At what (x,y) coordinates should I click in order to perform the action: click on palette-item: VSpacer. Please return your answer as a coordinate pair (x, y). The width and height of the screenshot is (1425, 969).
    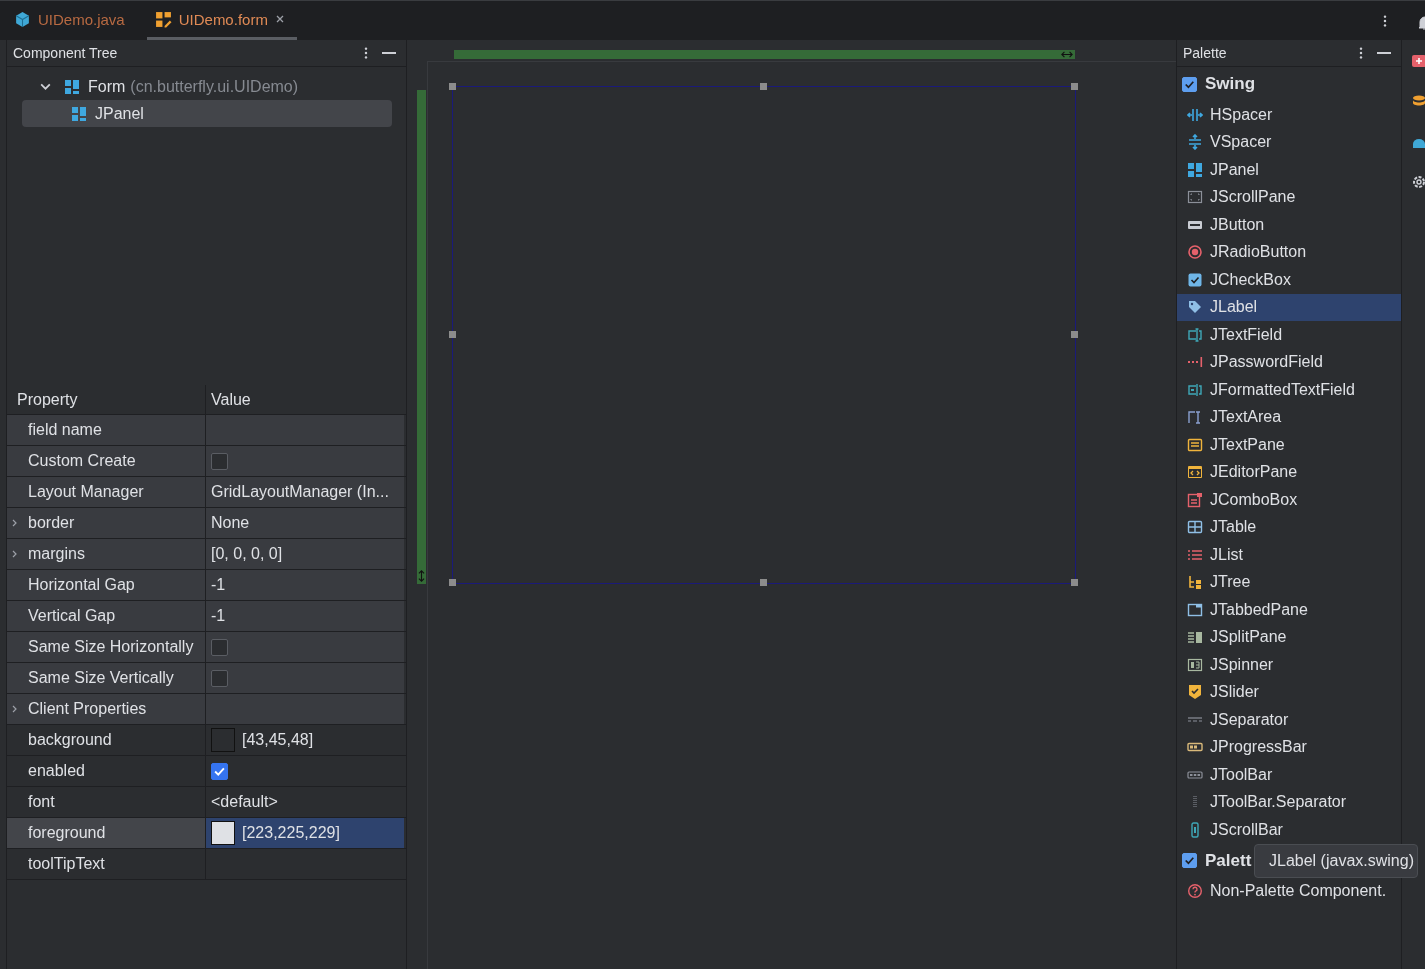
    Looking at the image, I should click on (1289, 142).